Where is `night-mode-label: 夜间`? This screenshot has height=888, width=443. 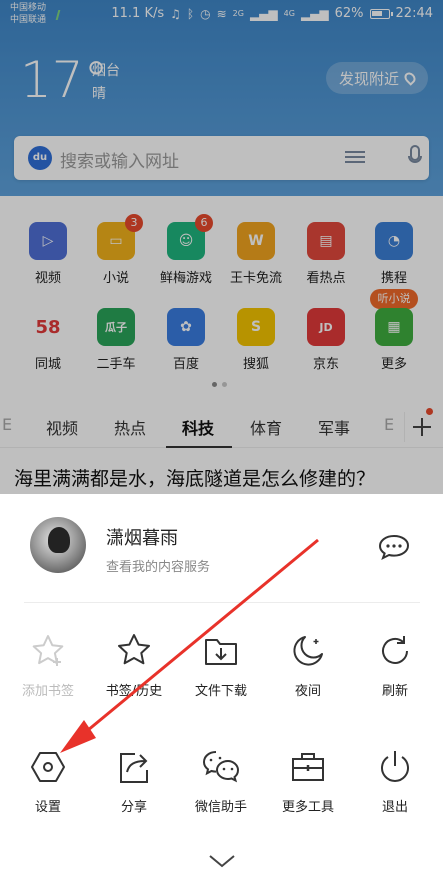 night-mode-label: 夜间 is located at coordinates (307, 691).